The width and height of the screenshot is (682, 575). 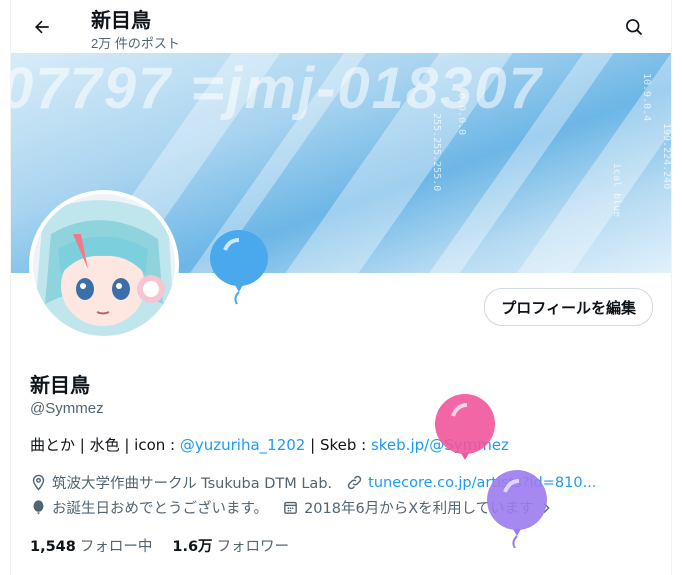 I want to click on following-label: フォロー中, so click(x=116, y=547).